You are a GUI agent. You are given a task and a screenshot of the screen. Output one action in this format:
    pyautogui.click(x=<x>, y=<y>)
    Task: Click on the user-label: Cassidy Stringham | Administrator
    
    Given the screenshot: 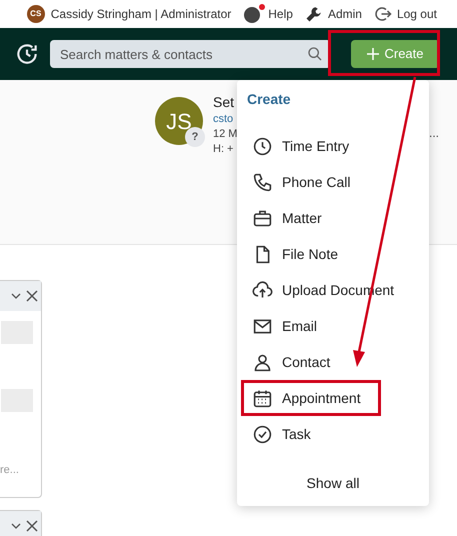 What is the action you would take?
    pyautogui.click(x=141, y=14)
    